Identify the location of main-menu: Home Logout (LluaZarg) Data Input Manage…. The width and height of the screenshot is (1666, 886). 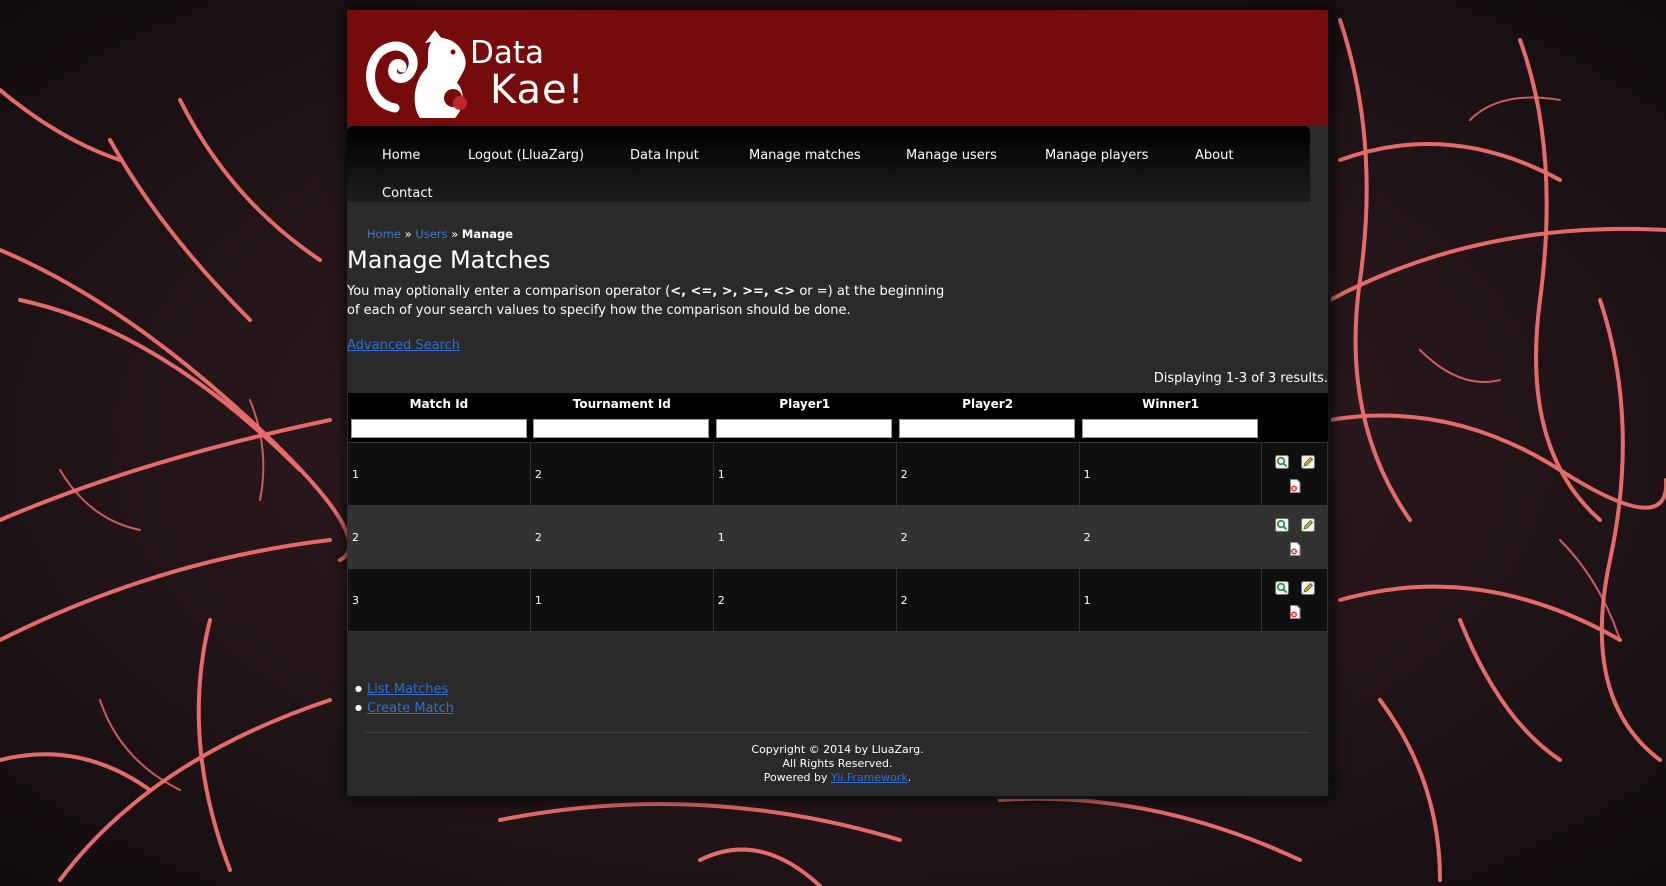
(828, 164).